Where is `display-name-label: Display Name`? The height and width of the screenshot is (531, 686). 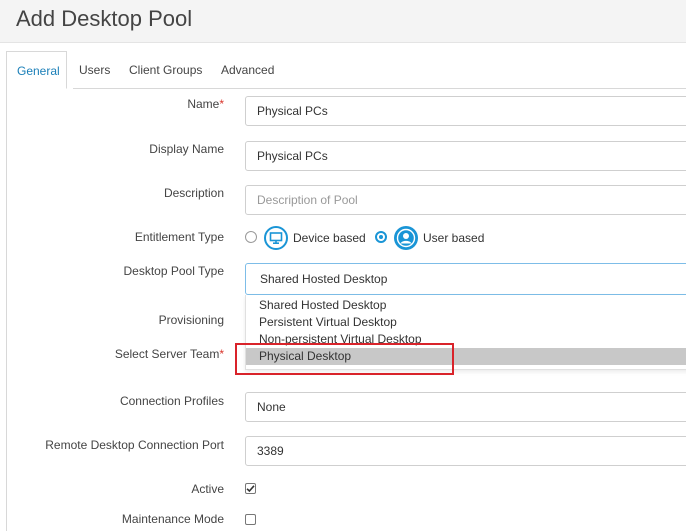 display-name-label: Display Name is located at coordinates (186, 149).